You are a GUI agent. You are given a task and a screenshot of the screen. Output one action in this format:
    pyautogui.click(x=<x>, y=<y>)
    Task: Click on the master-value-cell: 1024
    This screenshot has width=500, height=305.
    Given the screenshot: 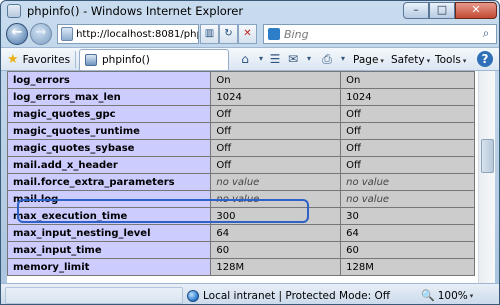 What is the action you would take?
    pyautogui.click(x=407, y=97)
    